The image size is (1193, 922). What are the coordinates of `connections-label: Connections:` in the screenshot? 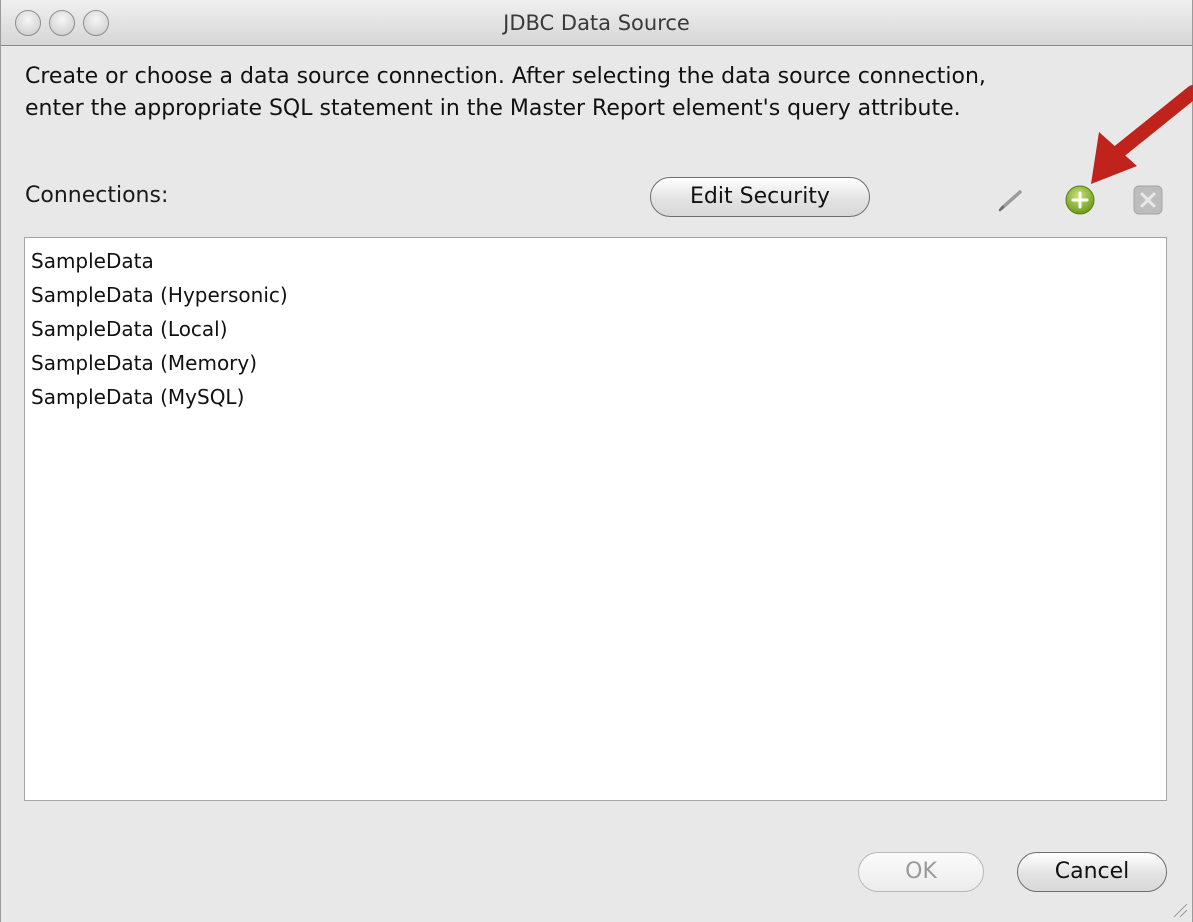 It's located at (97, 195).